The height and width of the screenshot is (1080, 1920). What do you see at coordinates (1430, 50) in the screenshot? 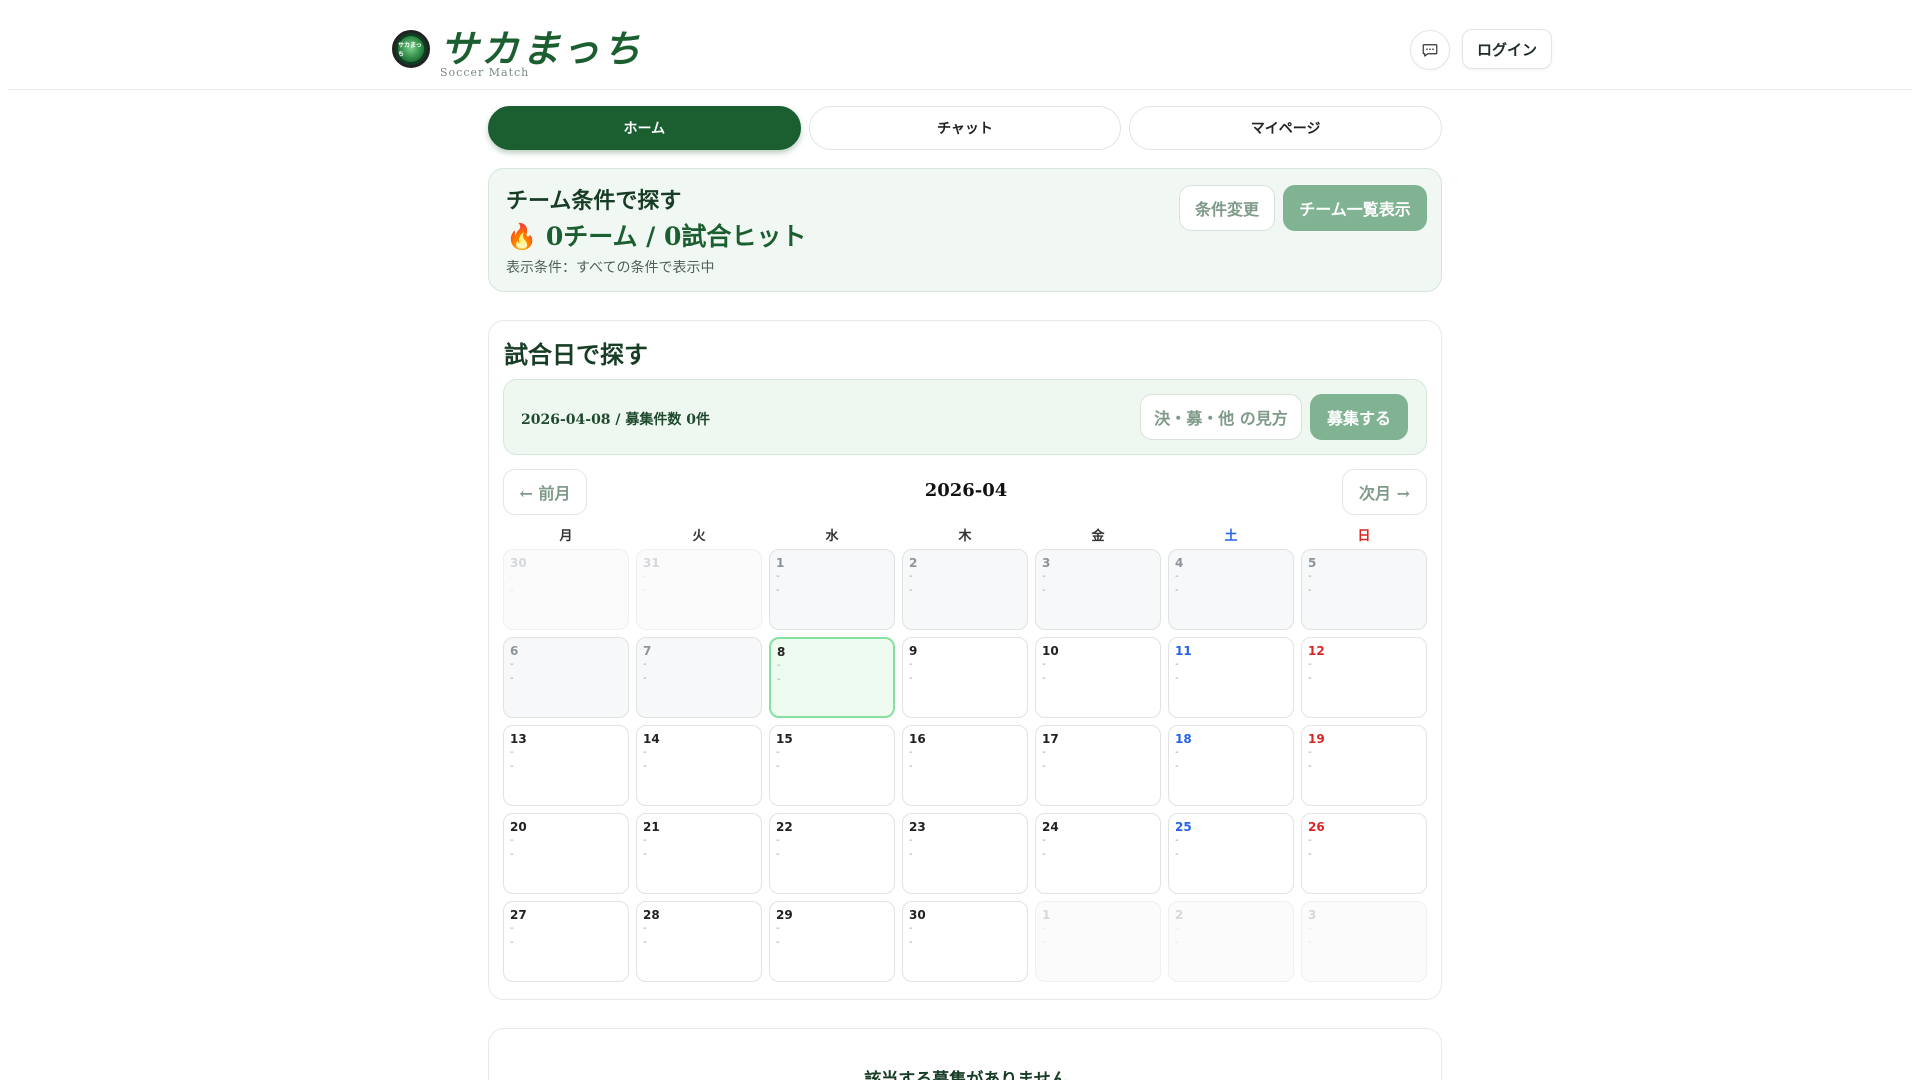
I see `chat-button` at bounding box center [1430, 50].